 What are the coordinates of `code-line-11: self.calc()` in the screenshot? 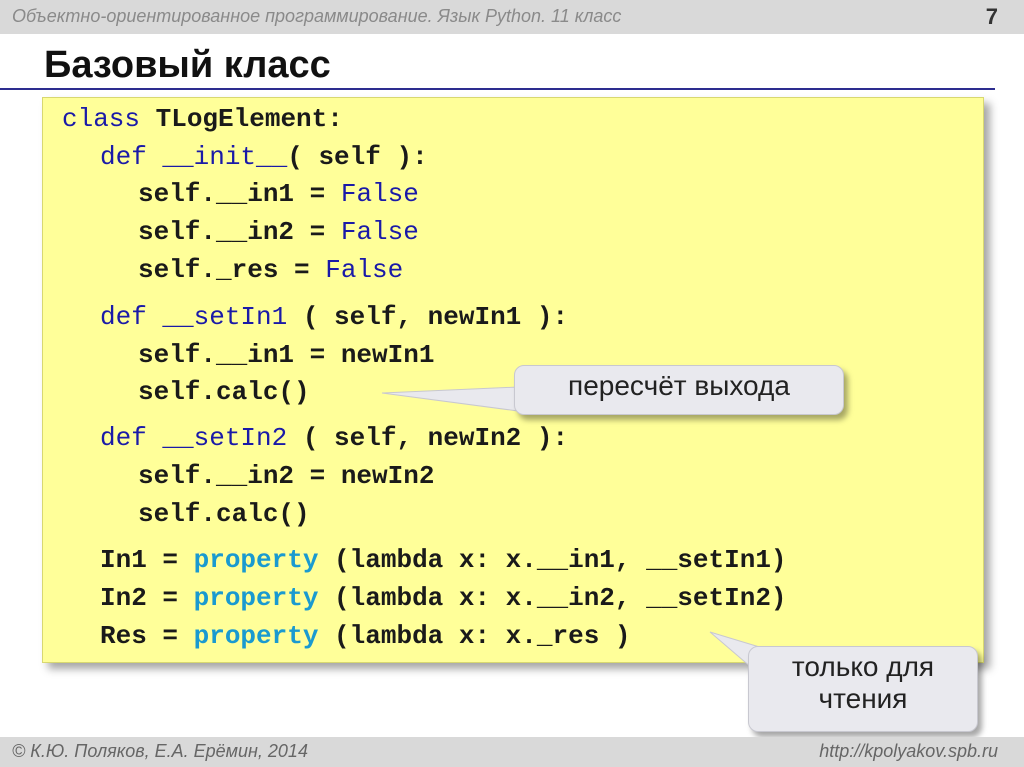 It's located at (224, 514).